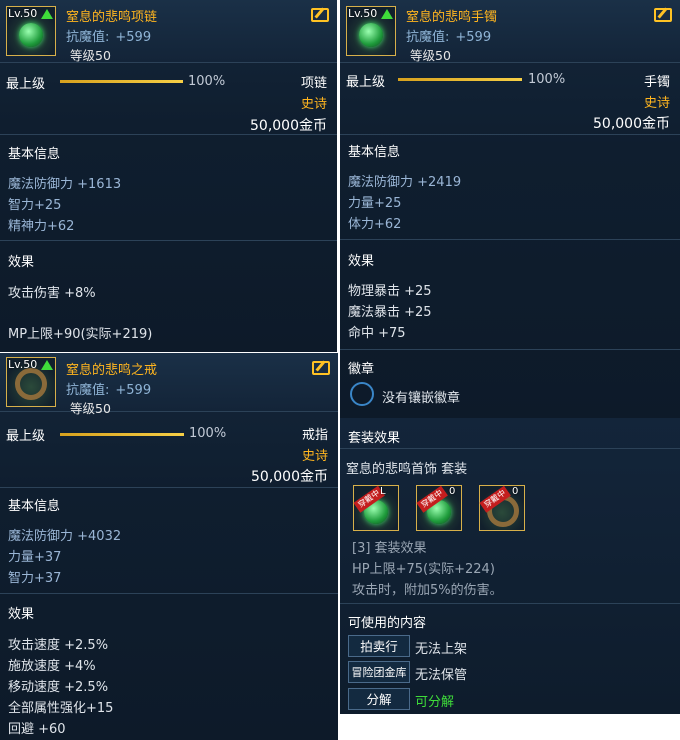  I want to click on effect-line: 物理暴击 +25, so click(390, 291).